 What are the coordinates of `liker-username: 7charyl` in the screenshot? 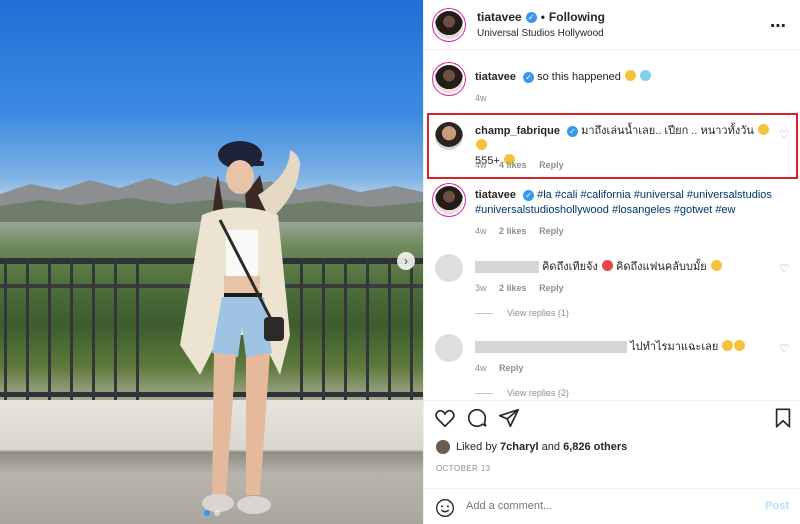 It's located at (519, 447).